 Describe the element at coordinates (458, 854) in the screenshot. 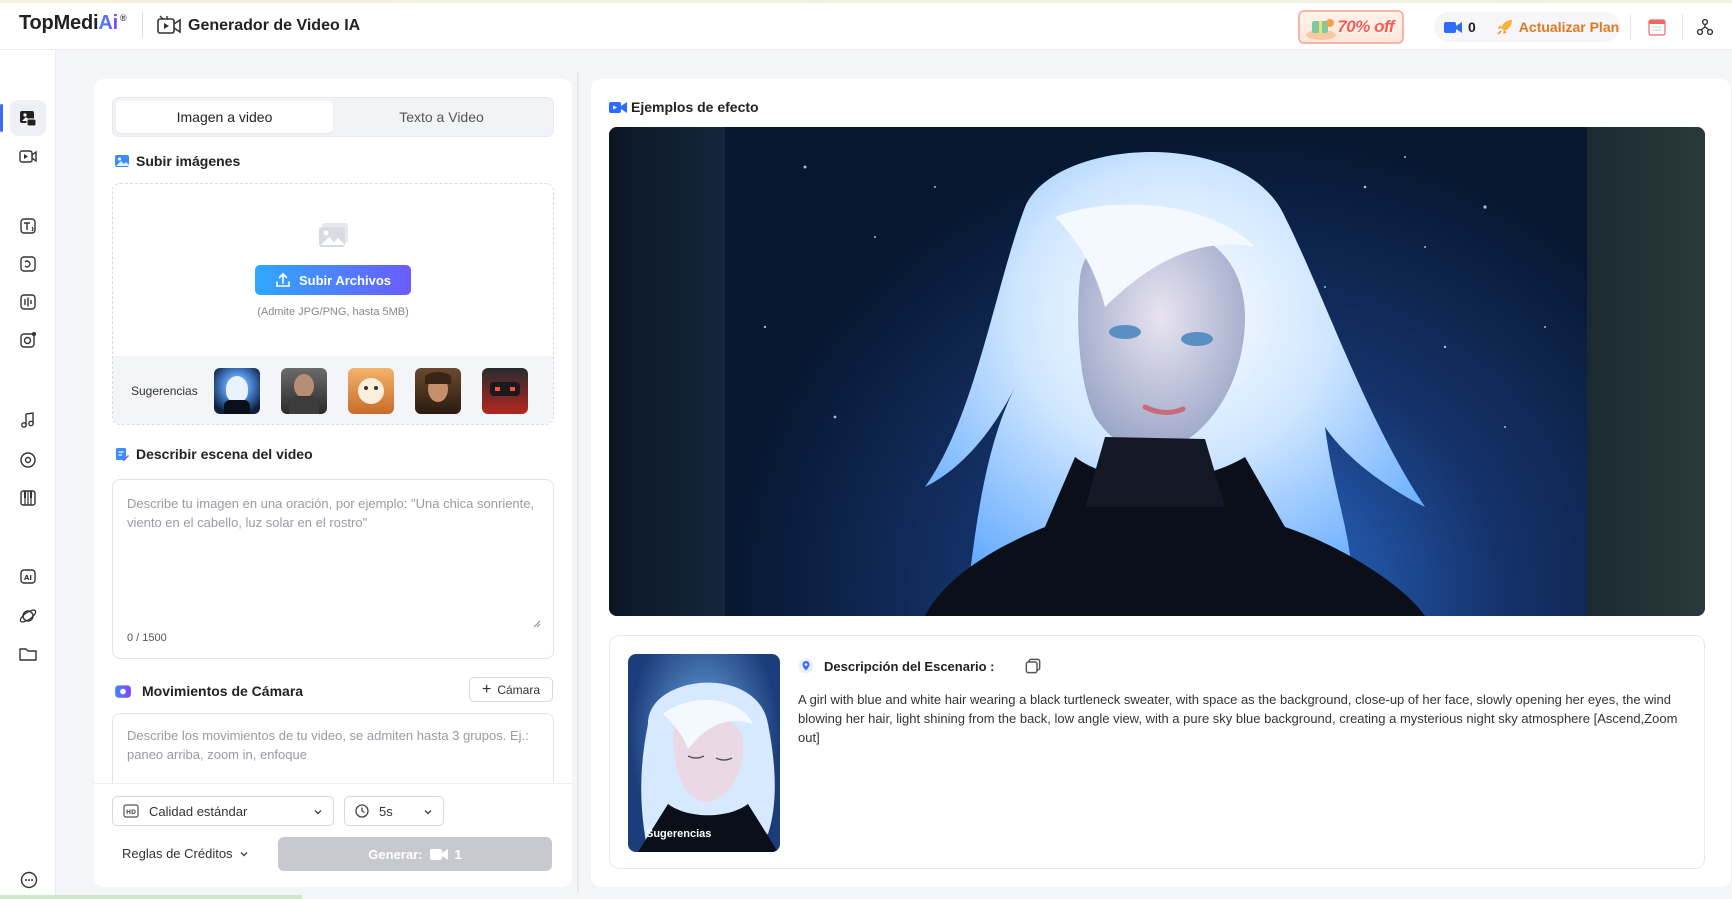

I see `generate-cost: 1` at that location.